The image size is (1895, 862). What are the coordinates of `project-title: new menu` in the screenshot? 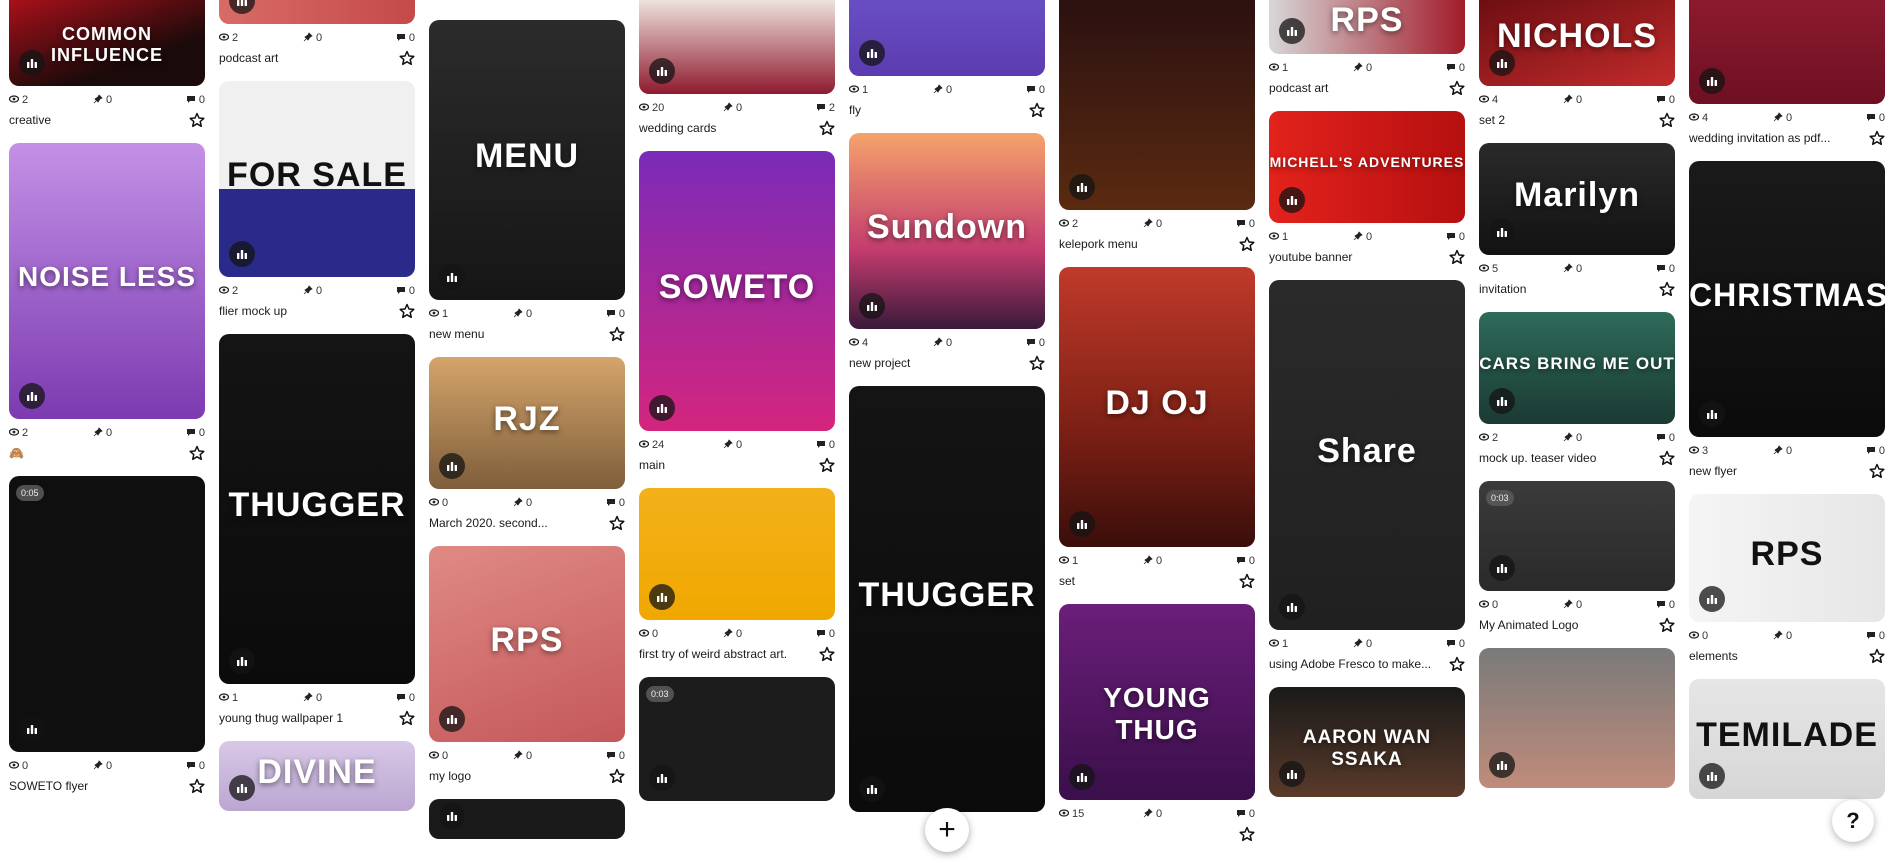 It's located at (514, 334).